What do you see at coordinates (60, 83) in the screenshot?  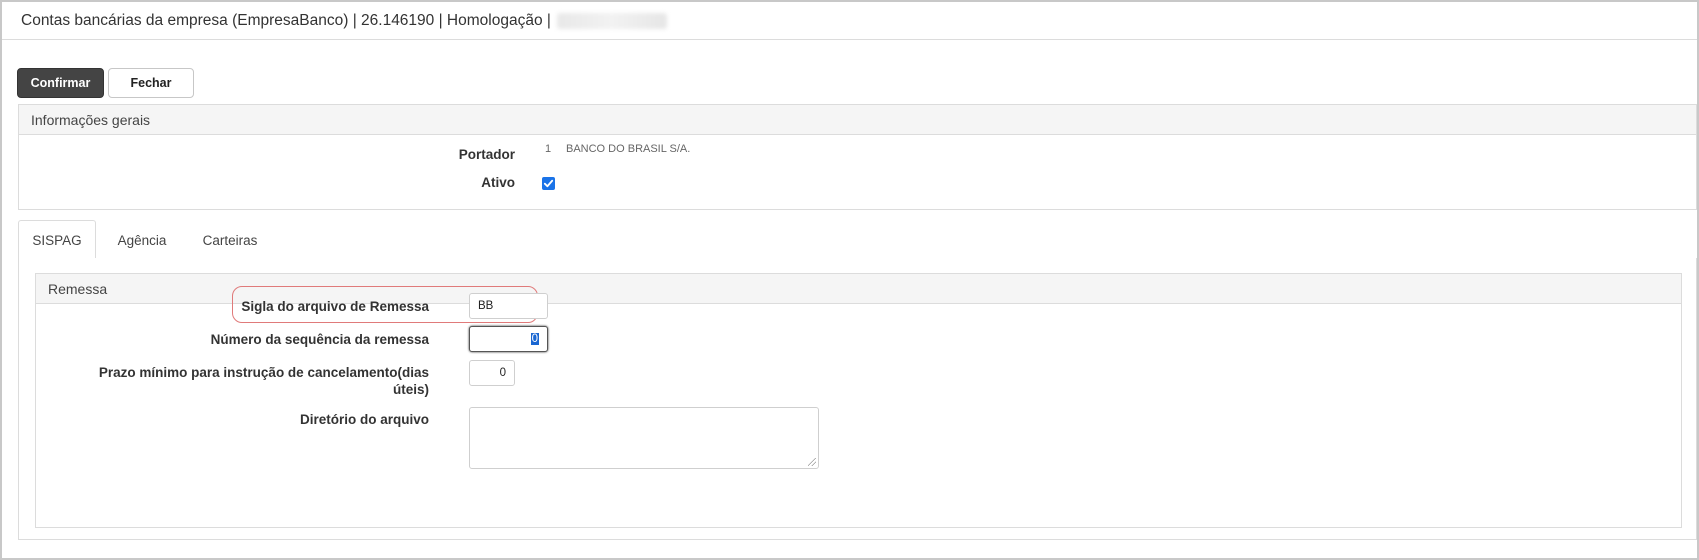 I see `confirm-button: Confirmar` at bounding box center [60, 83].